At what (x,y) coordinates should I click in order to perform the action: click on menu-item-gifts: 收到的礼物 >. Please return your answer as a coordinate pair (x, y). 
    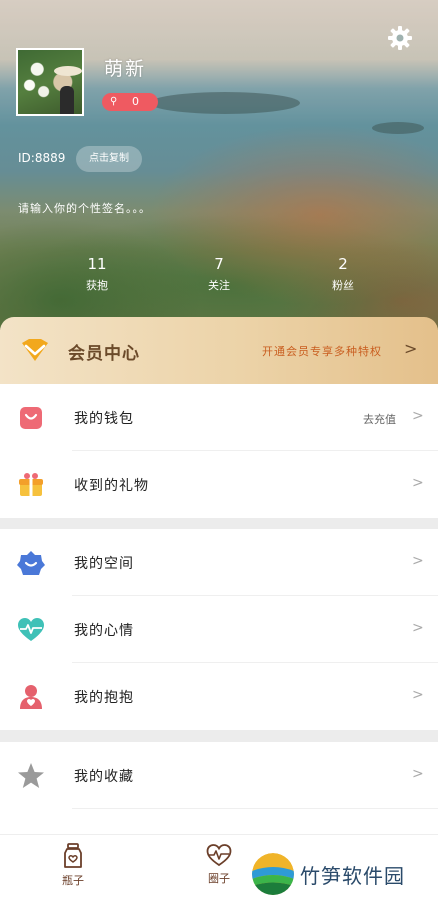
    Looking at the image, I should click on (219, 484).